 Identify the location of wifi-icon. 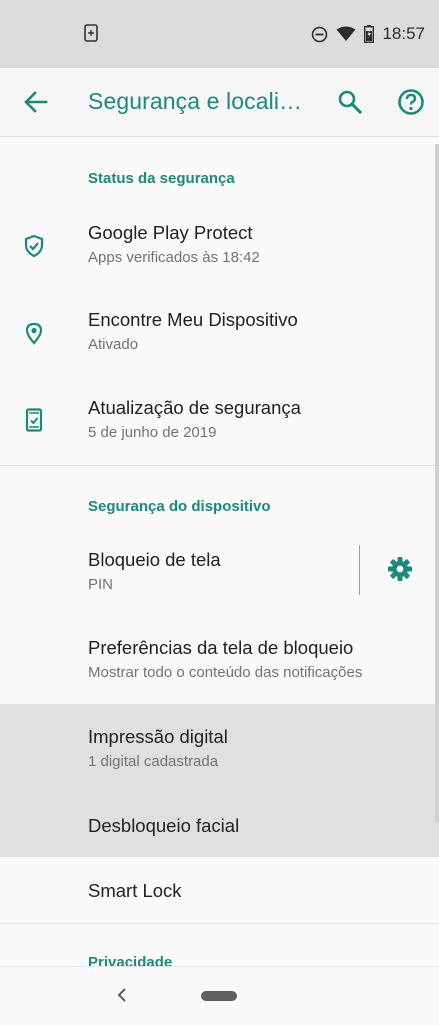
(346, 33).